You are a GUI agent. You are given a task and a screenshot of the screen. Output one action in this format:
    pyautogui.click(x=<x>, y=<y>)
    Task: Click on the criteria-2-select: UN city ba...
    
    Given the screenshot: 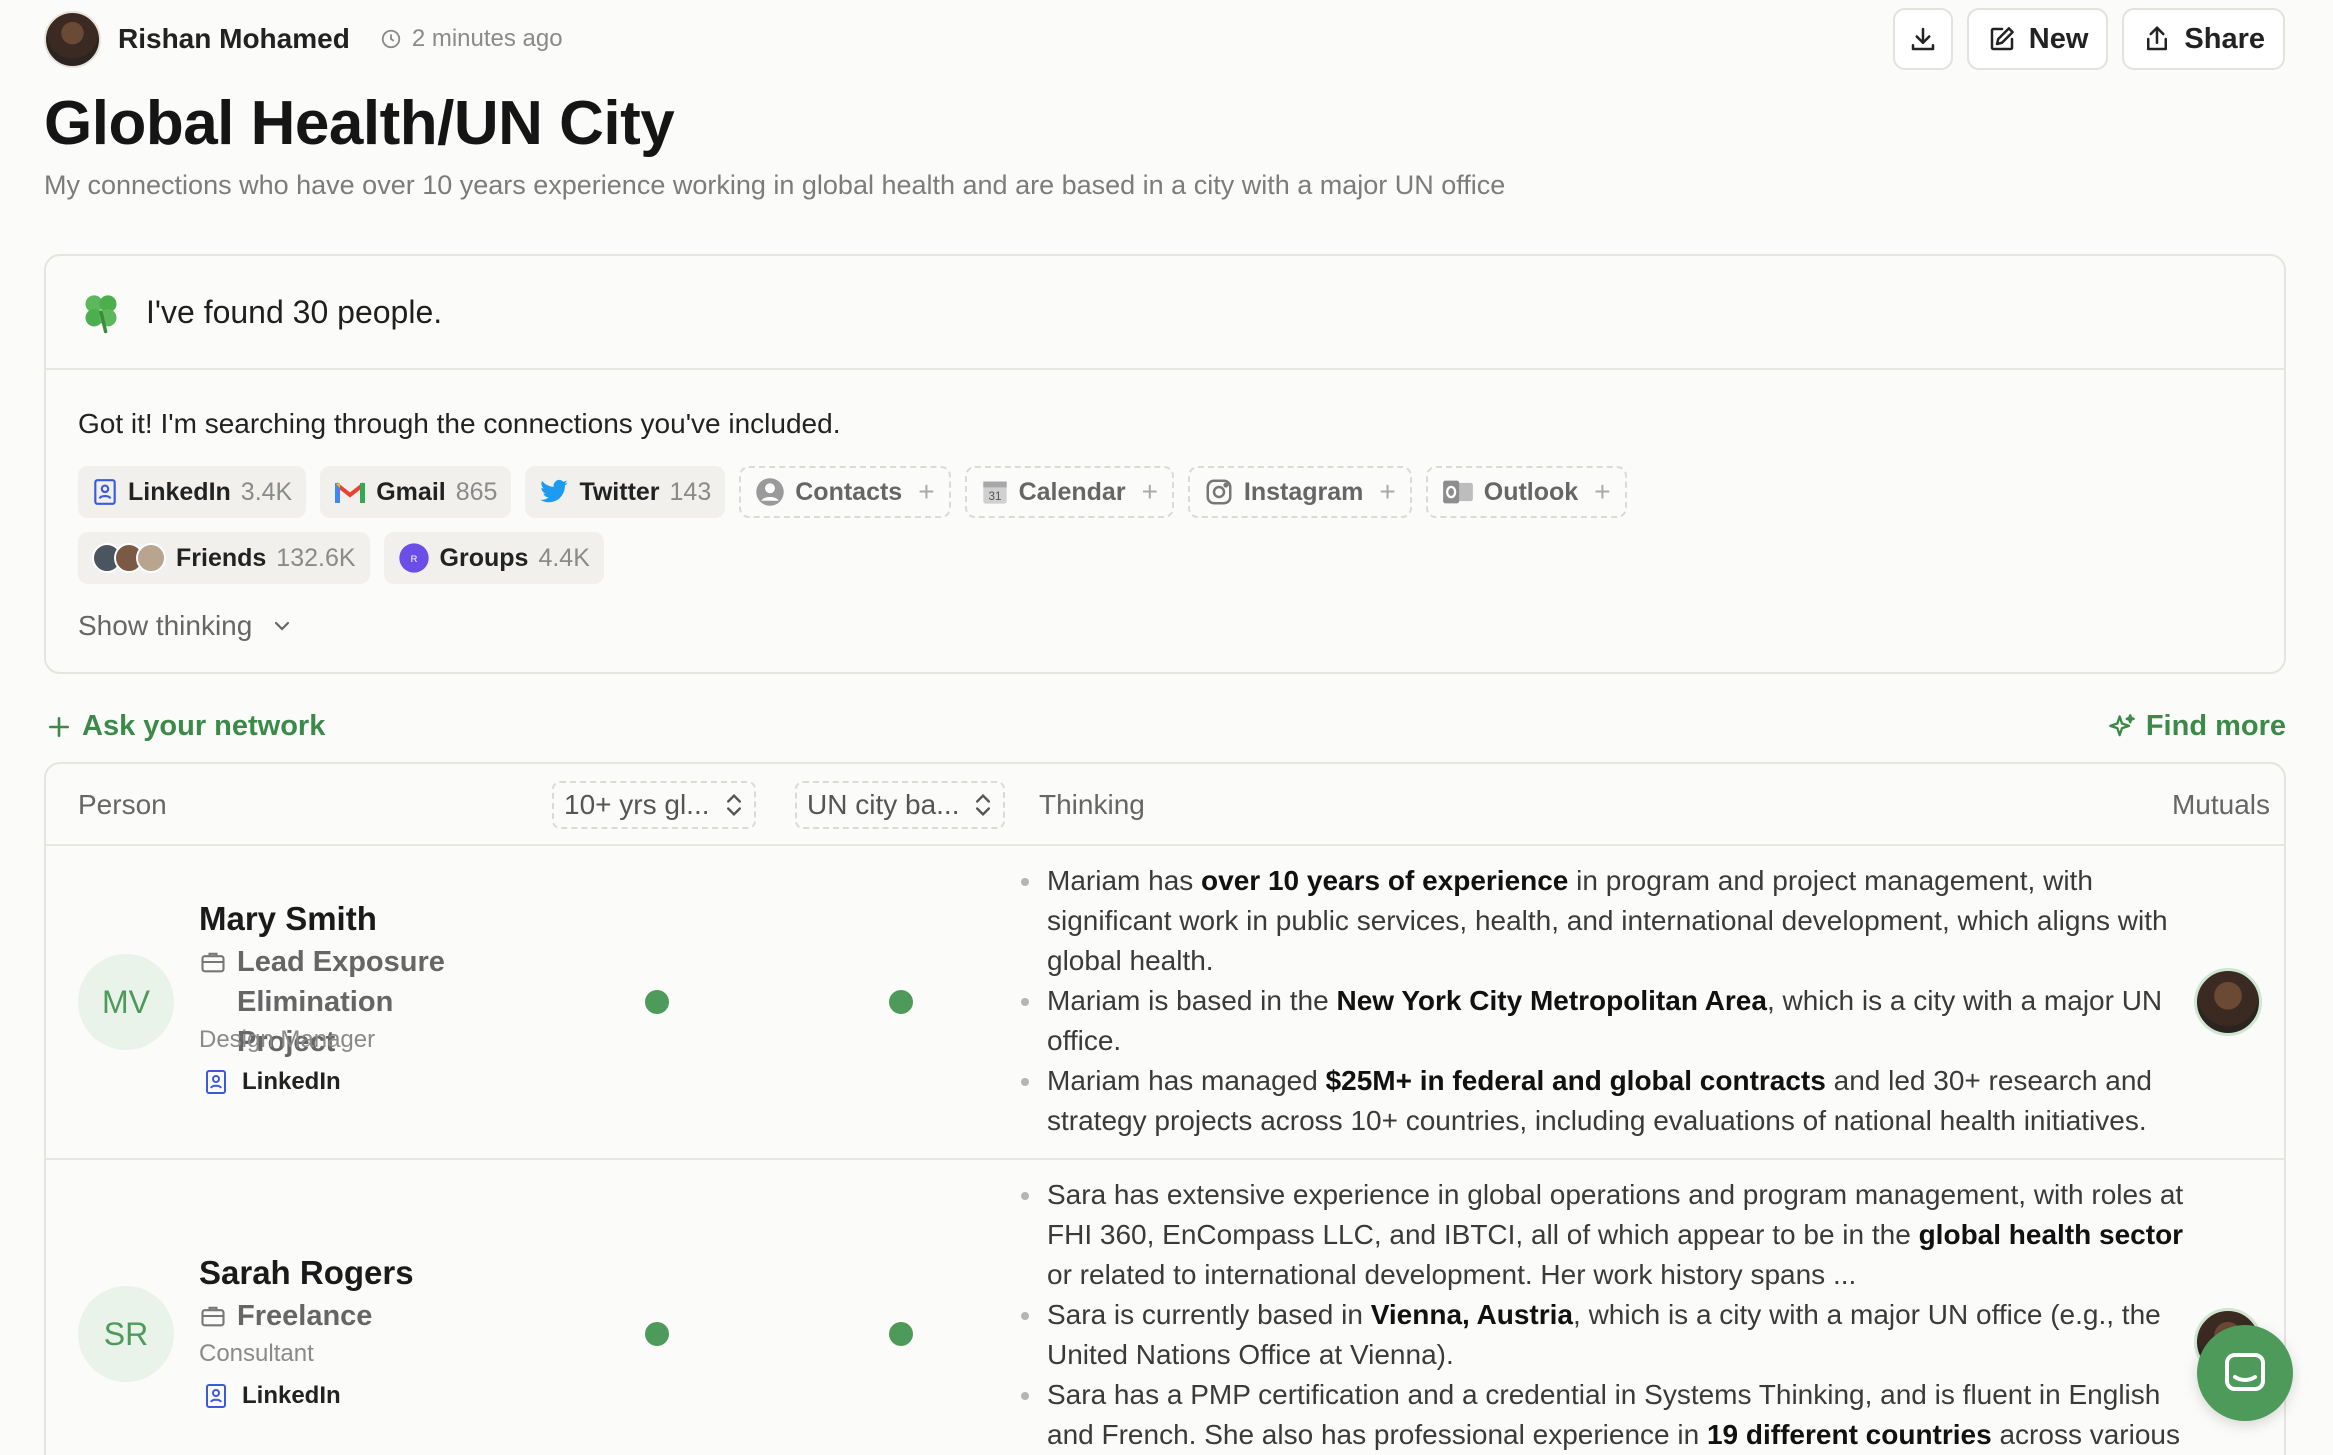 What is the action you would take?
    pyautogui.click(x=900, y=805)
    